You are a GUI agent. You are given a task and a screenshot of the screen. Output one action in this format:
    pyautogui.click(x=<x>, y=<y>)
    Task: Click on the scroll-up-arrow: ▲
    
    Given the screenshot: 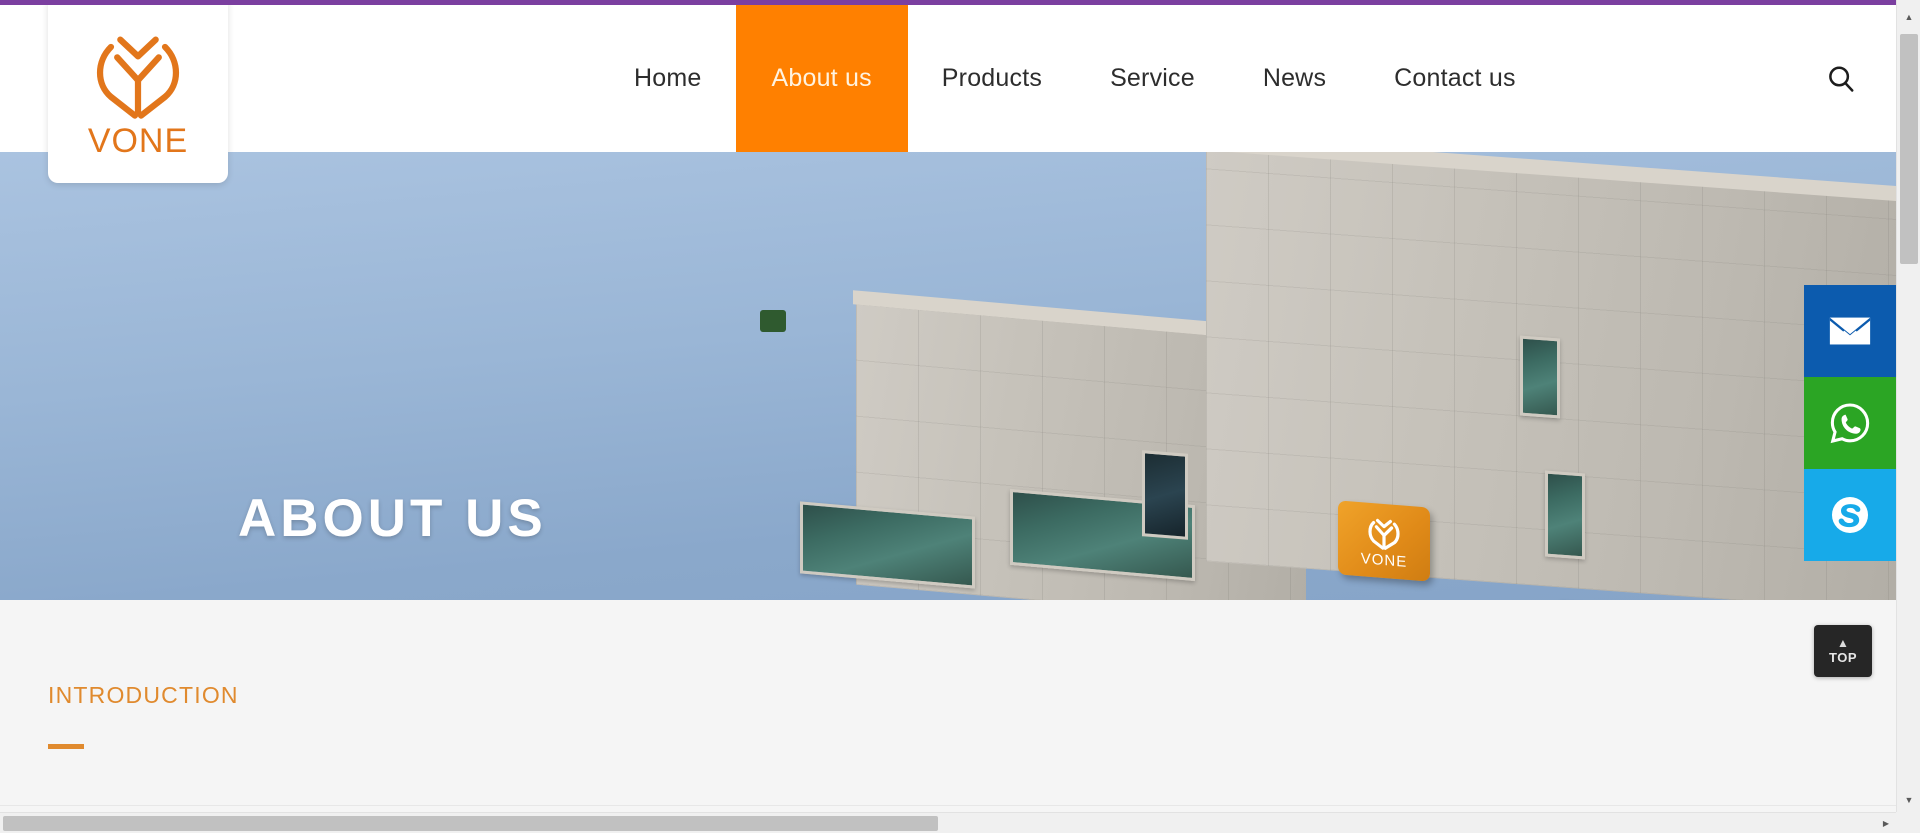 What is the action you would take?
    pyautogui.click(x=1908, y=17)
    